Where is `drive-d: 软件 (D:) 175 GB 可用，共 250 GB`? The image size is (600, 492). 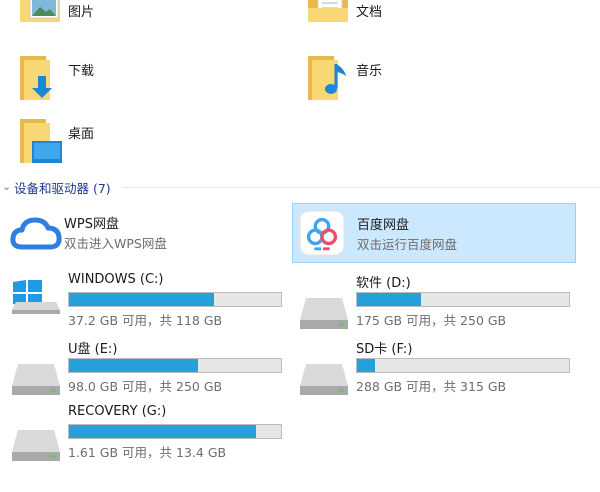 drive-d: 软件 (D:) 175 GB 可用，共 250 GB is located at coordinates (443, 303).